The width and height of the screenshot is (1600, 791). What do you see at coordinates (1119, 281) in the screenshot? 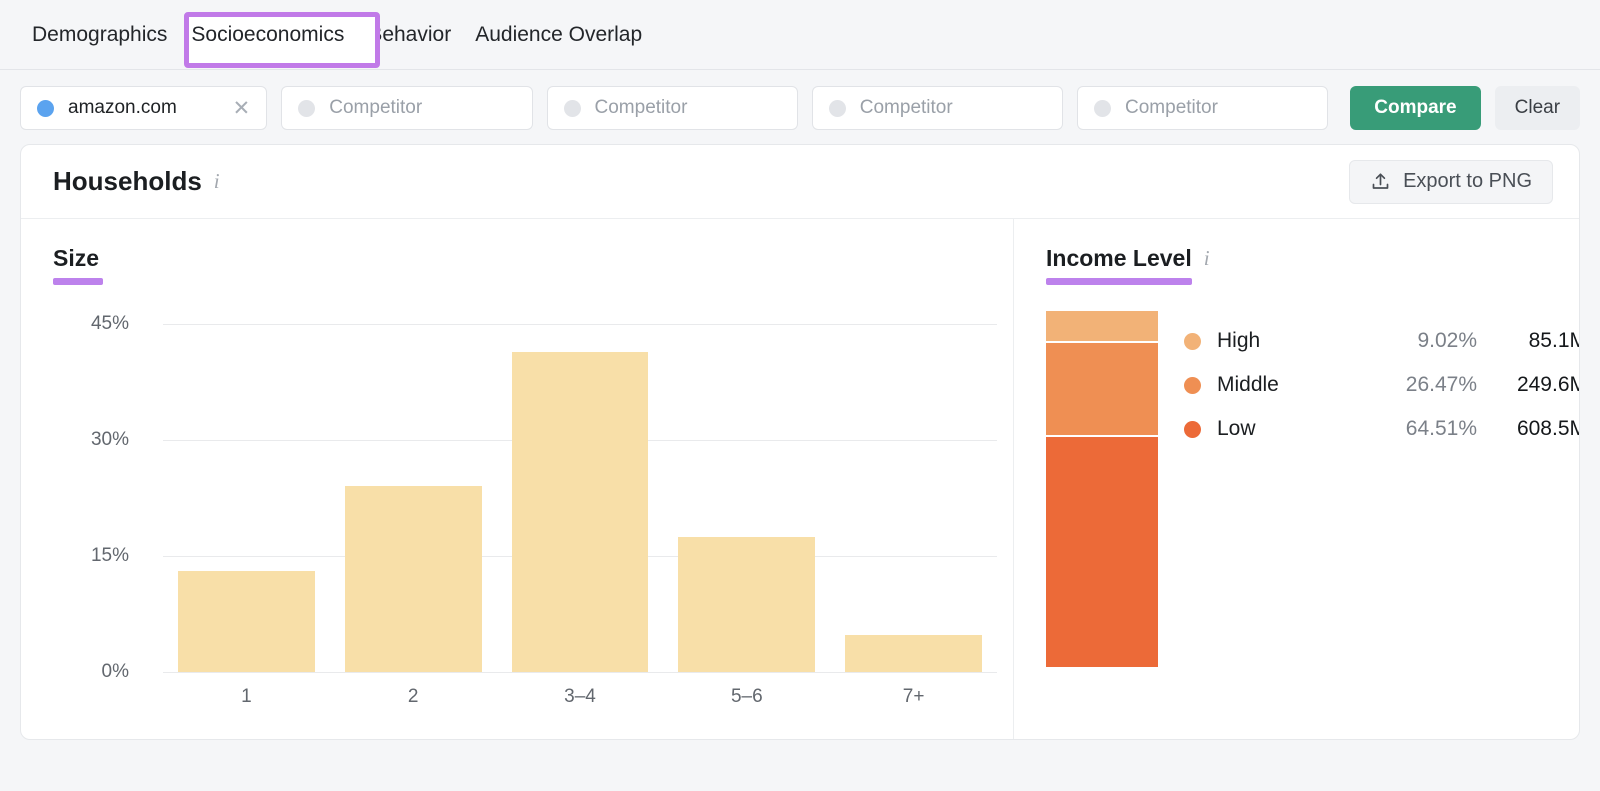
I see `income-title-underline` at bounding box center [1119, 281].